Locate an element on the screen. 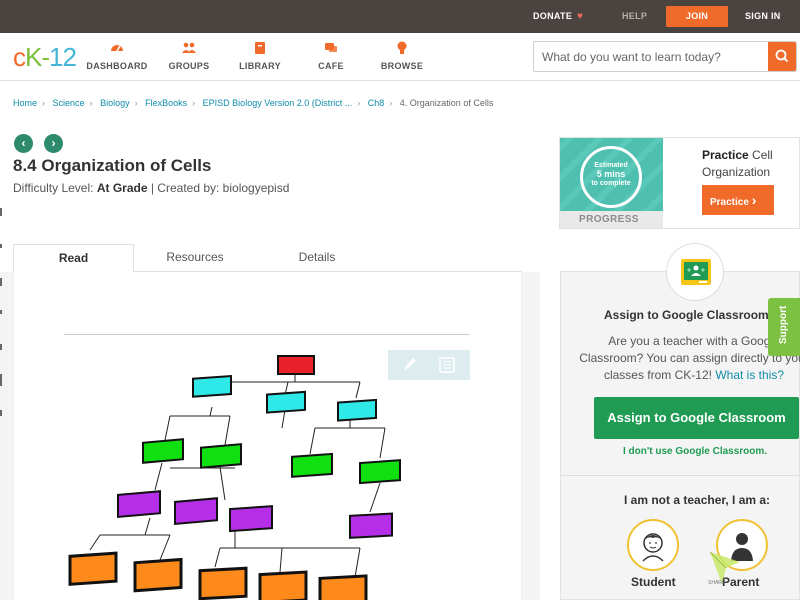 The width and height of the screenshot is (800, 600). nav-cafe-label: CAFE is located at coordinates (331, 66).